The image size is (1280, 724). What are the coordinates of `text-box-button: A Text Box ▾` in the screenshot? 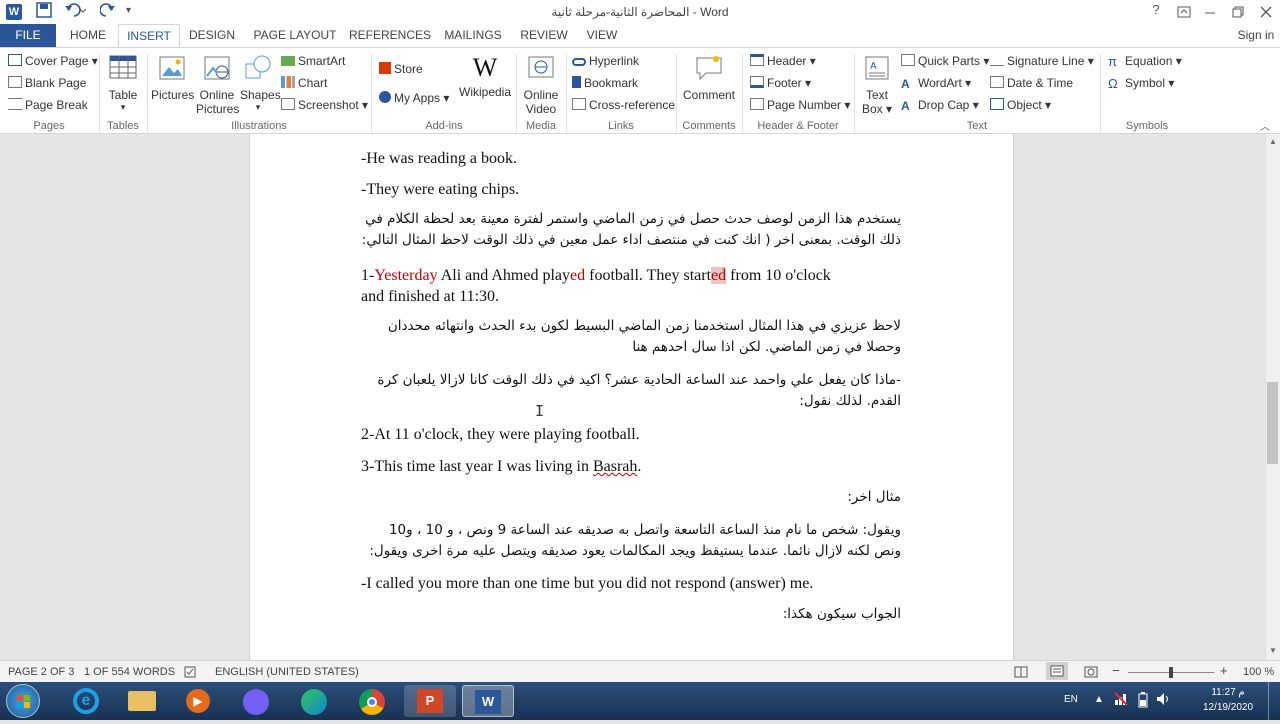 It's located at (877, 85).